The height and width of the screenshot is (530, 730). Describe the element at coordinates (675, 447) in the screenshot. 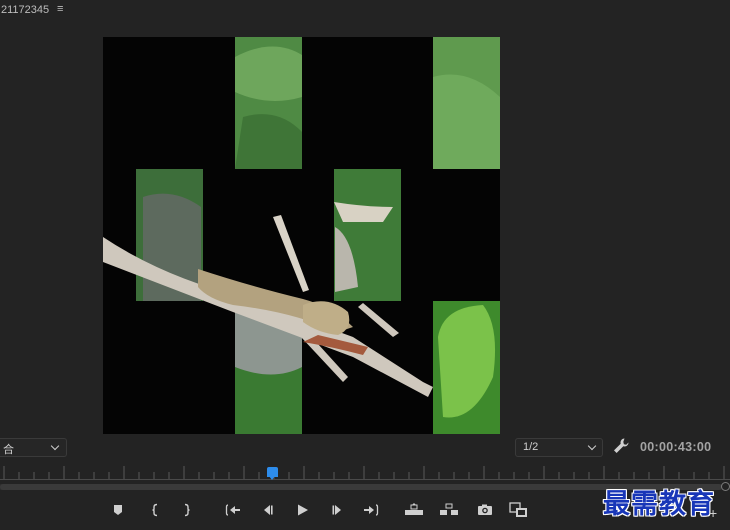

I see `playhead-timecode: 00:00:43:00` at that location.